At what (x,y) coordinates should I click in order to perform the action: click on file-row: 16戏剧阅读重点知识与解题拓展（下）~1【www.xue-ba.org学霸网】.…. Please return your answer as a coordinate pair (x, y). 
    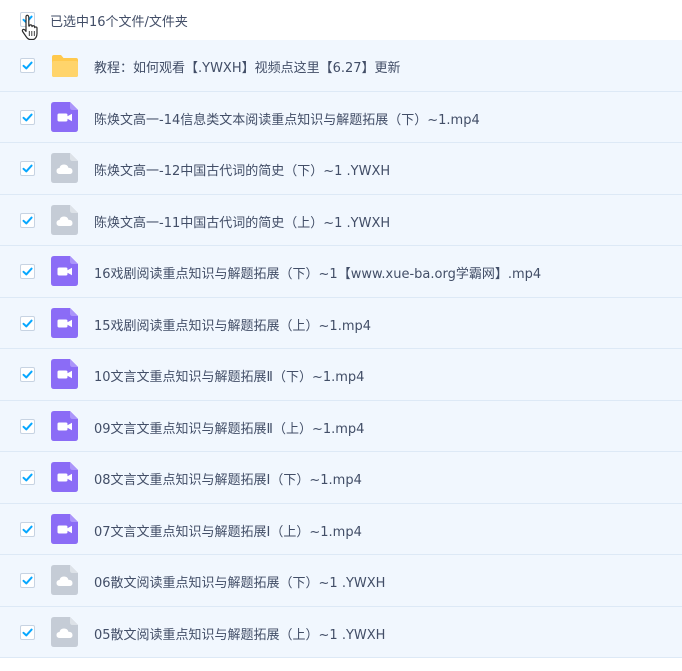
    Looking at the image, I should click on (341, 272).